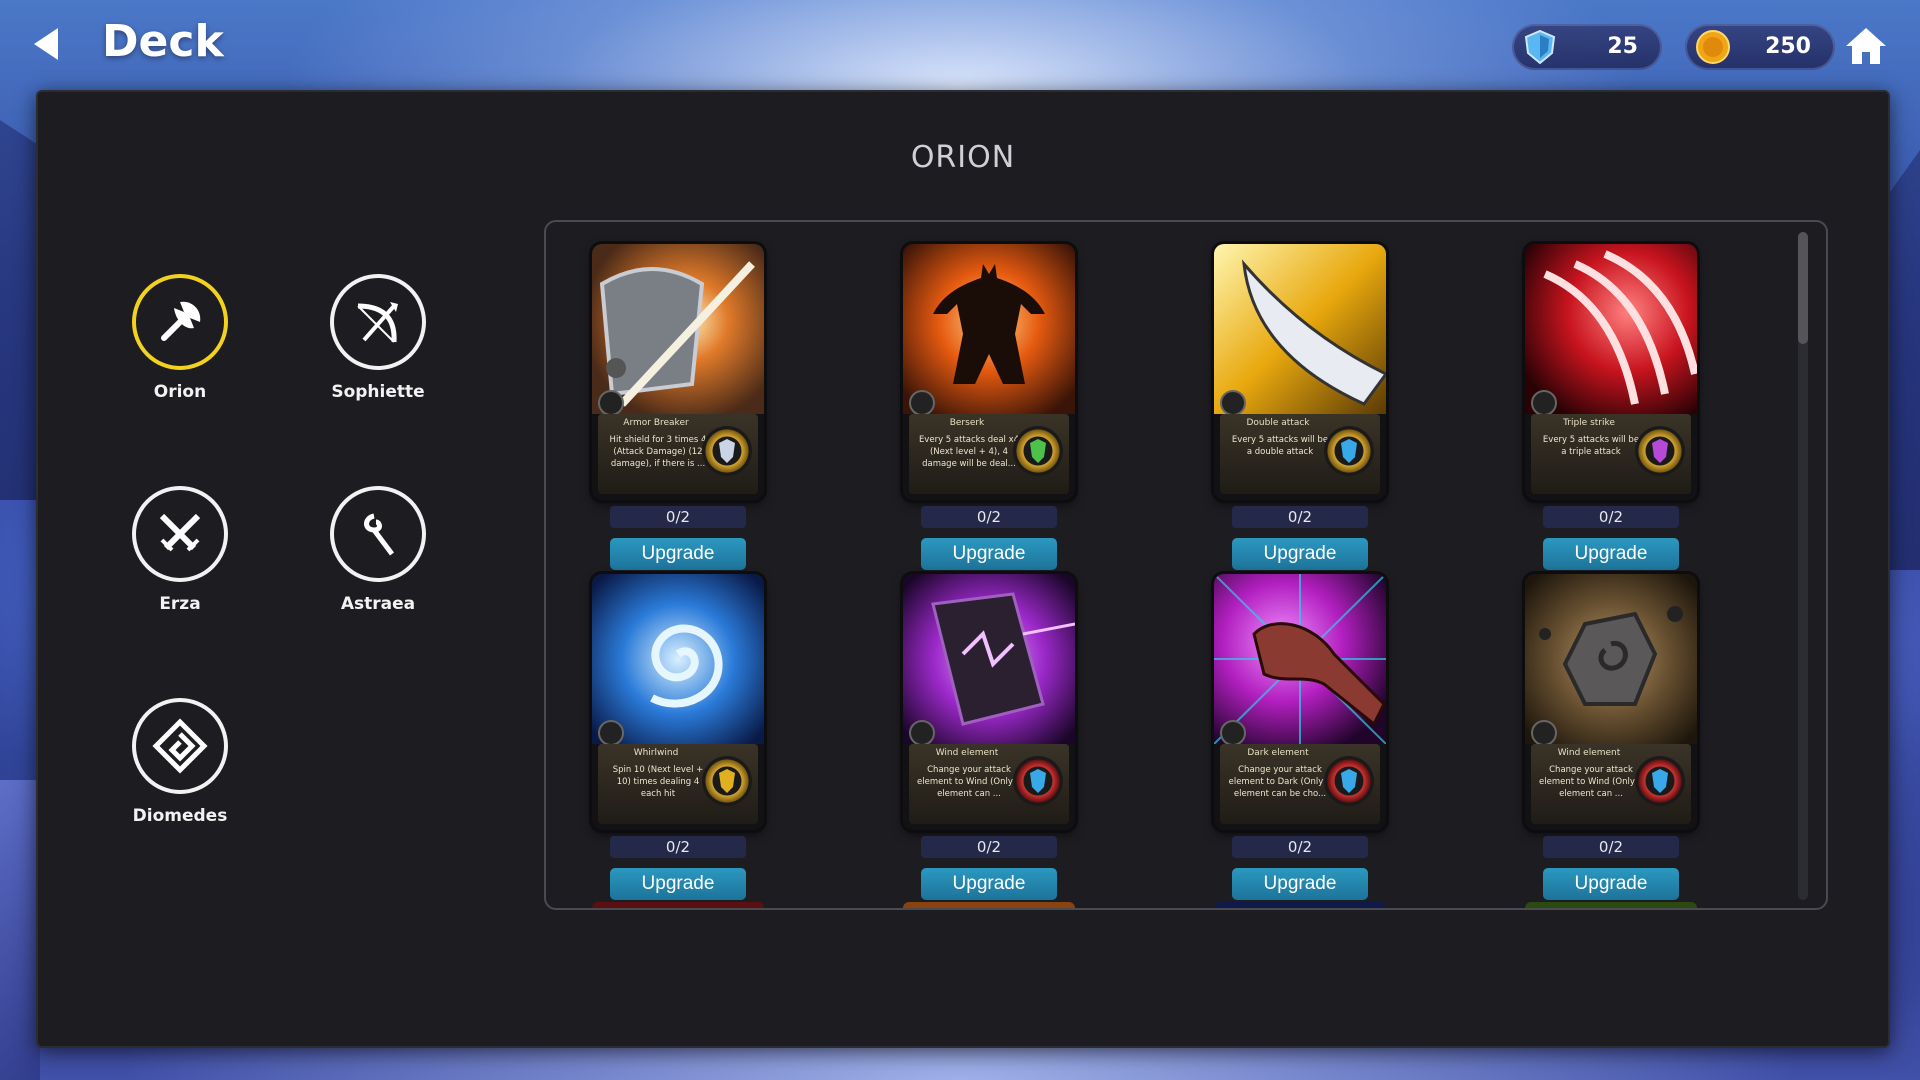 The image size is (1920, 1080). Describe the element at coordinates (180, 392) in the screenshot. I see `hero-name: Orion` at that location.